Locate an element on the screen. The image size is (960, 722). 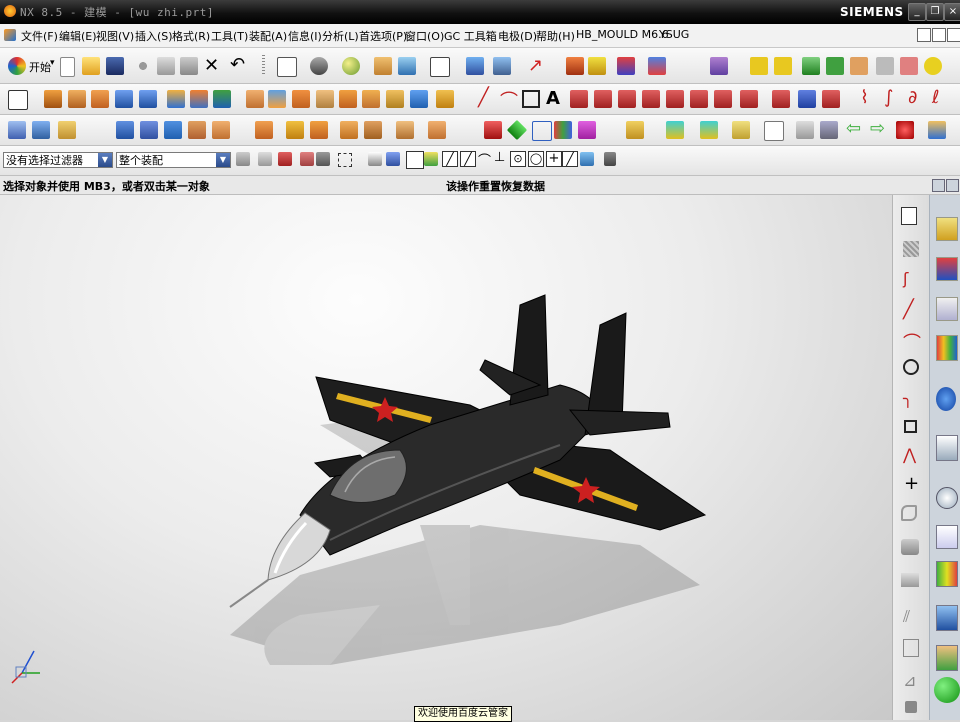
datum-csys-icon is located at coordinates (41, 130).